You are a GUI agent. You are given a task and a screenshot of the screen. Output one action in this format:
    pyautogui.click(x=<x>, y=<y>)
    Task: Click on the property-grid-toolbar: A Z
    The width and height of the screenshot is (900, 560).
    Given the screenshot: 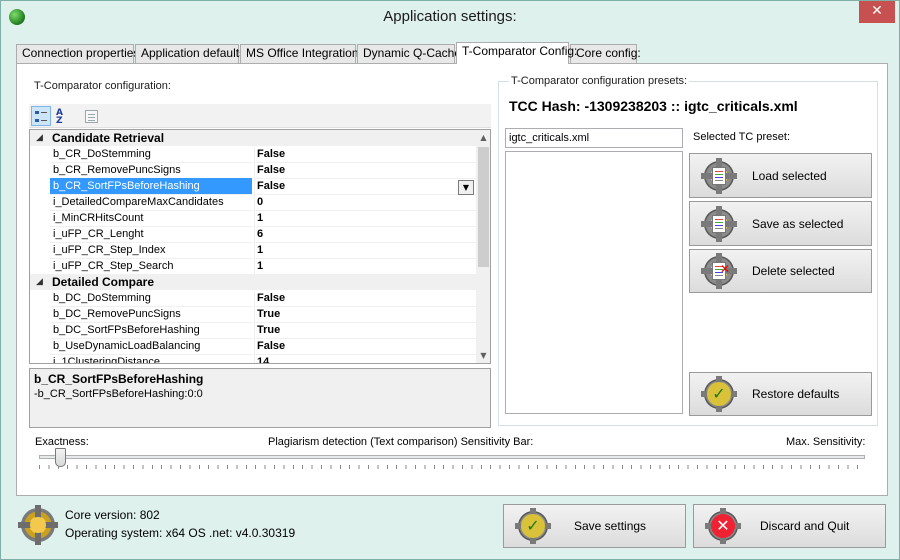 What is the action you would take?
    pyautogui.click(x=260, y=116)
    